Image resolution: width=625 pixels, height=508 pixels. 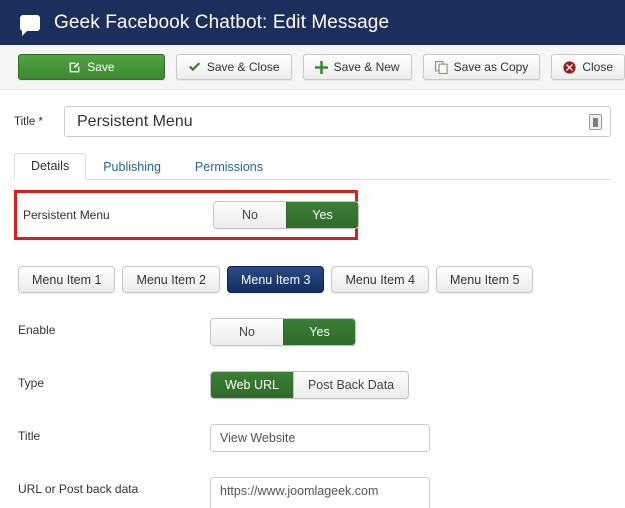 What do you see at coordinates (250, 215) in the screenshot?
I see `persistent-menu-toggle-no: No` at bounding box center [250, 215].